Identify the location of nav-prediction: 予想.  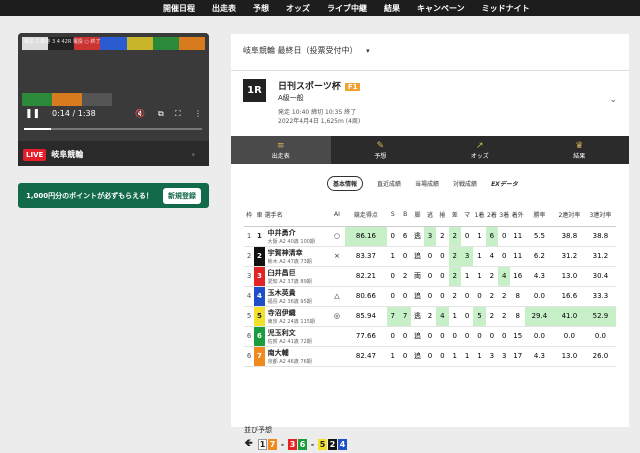
(261, 8).